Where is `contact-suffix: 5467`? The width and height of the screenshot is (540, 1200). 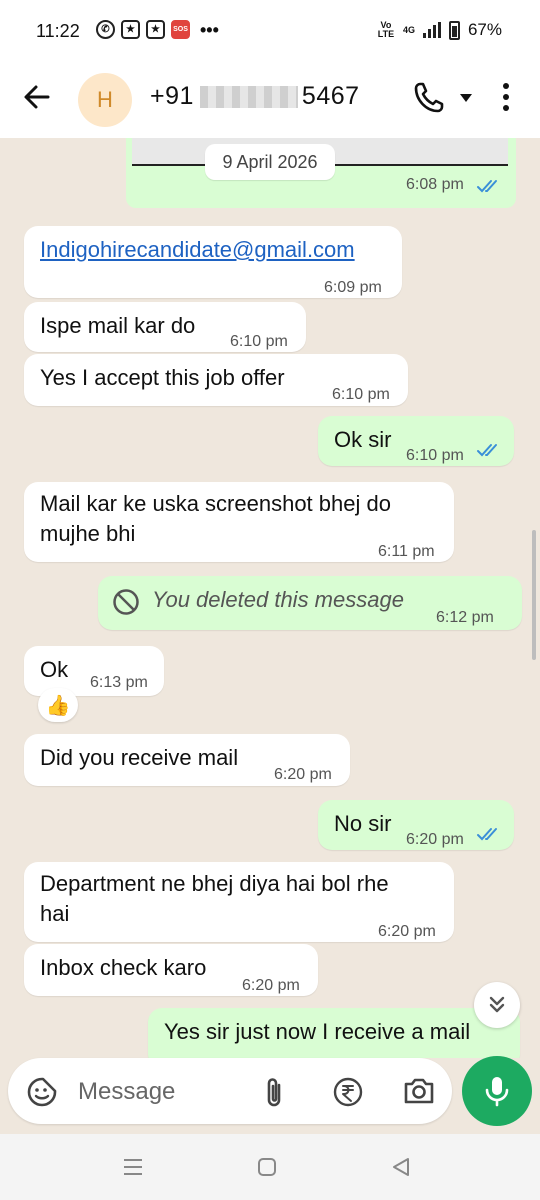 contact-suffix: 5467 is located at coordinates (330, 96).